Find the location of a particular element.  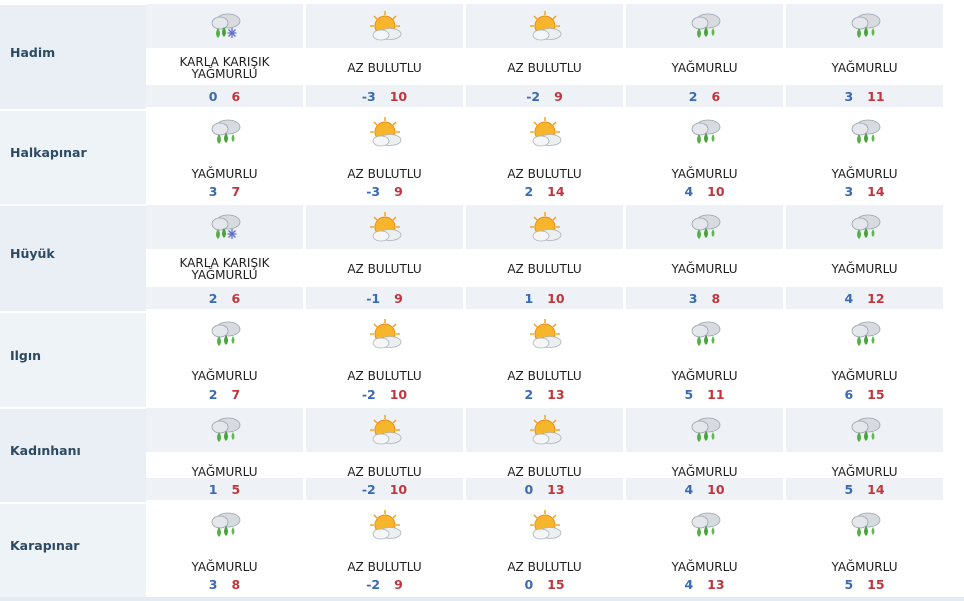

temperature-range: -3 9 is located at coordinates (384, 191).